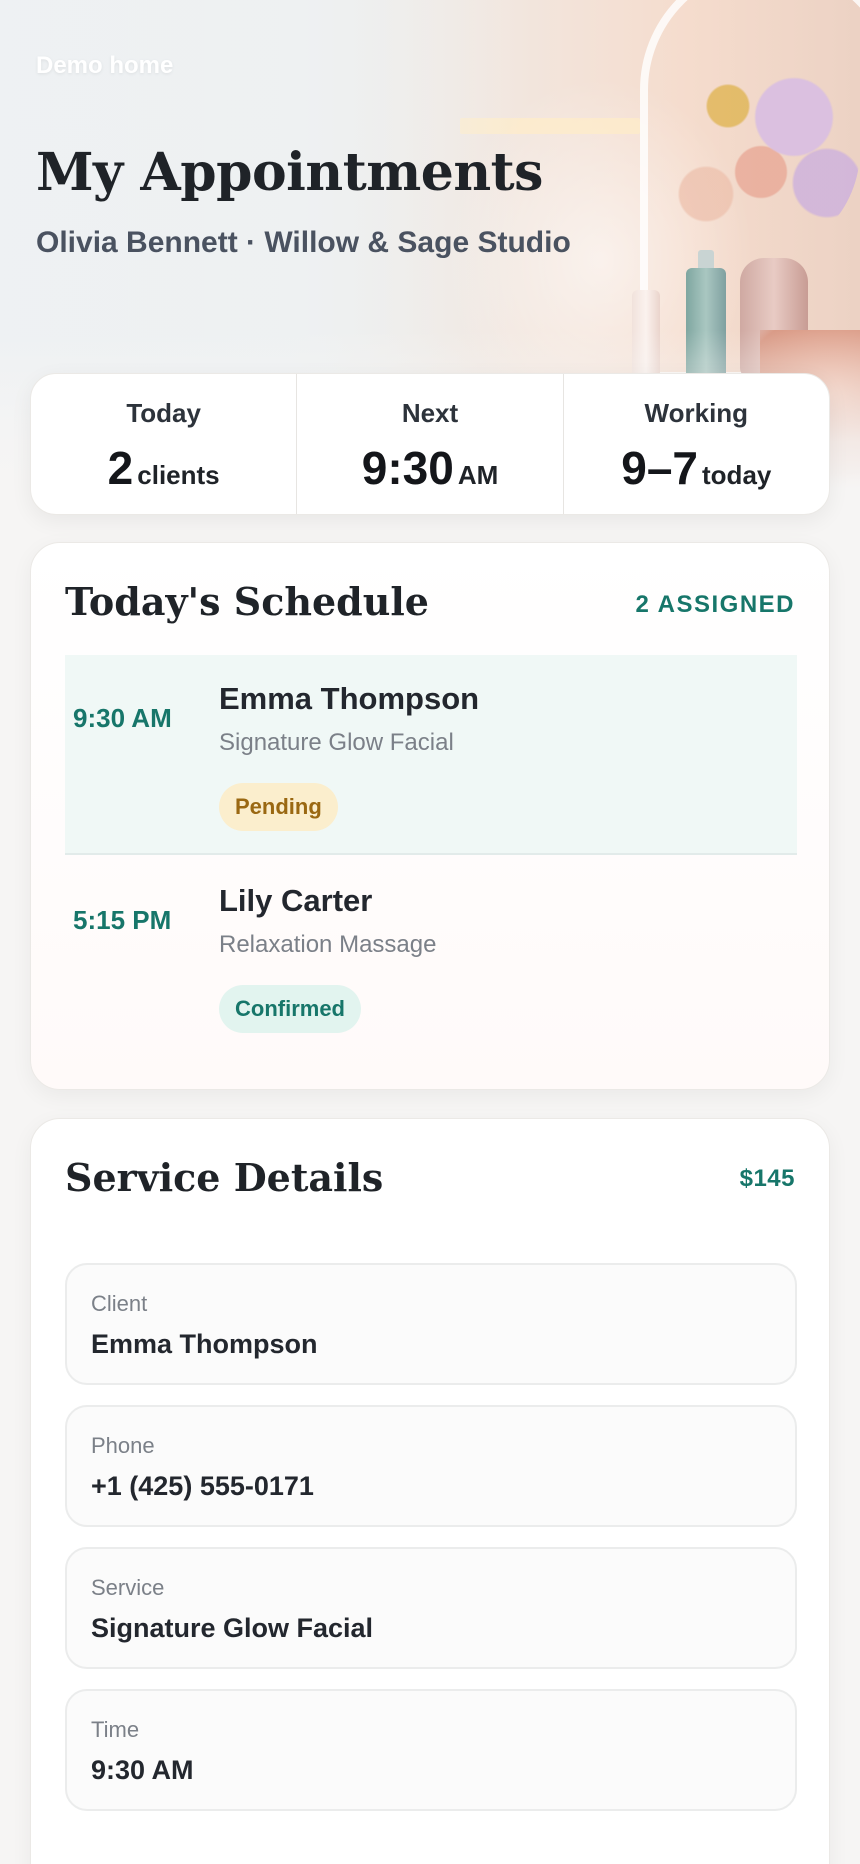 The image size is (860, 1864). What do you see at coordinates (289, 172) in the screenshot?
I see `page-title: My Appointments` at bounding box center [289, 172].